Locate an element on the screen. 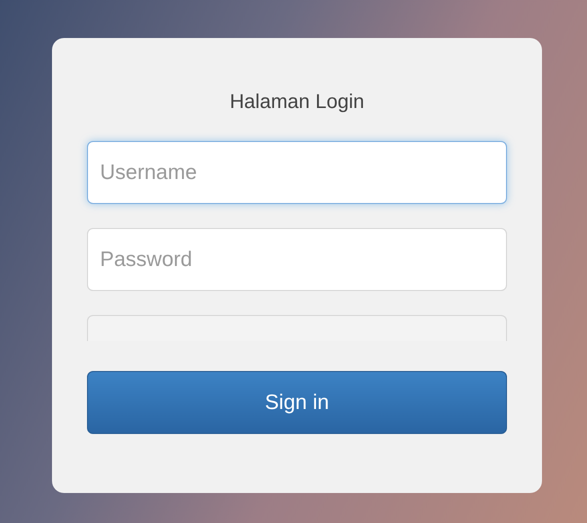 This screenshot has height=523, width=587. input-field: Password is located at coordinates (297, 259).